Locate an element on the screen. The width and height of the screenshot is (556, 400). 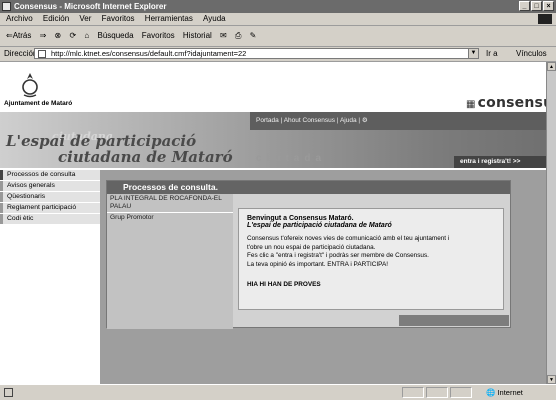
refresh-icon: ⟳ is located at coordinates (72, 36).